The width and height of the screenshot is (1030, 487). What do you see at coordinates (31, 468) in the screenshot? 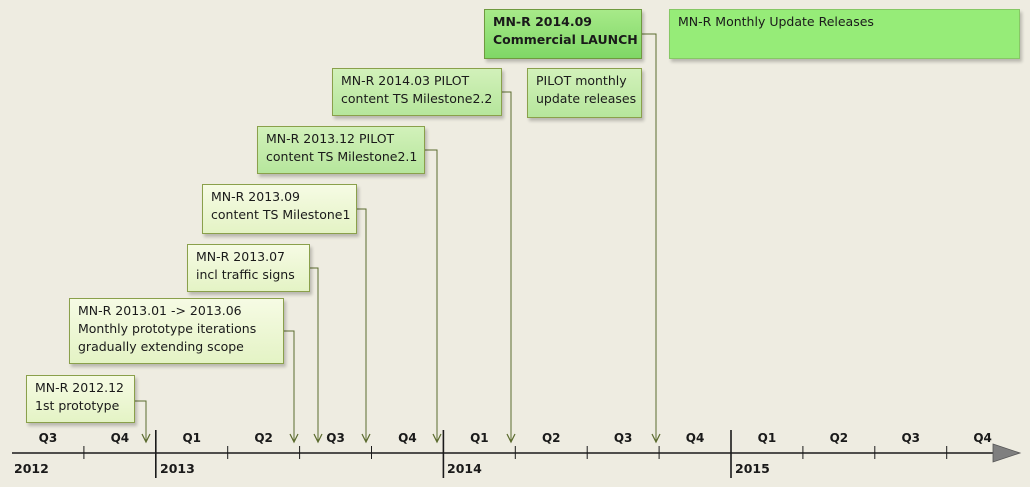
I see `year-label: 2012` at bounding box center [31, 468].